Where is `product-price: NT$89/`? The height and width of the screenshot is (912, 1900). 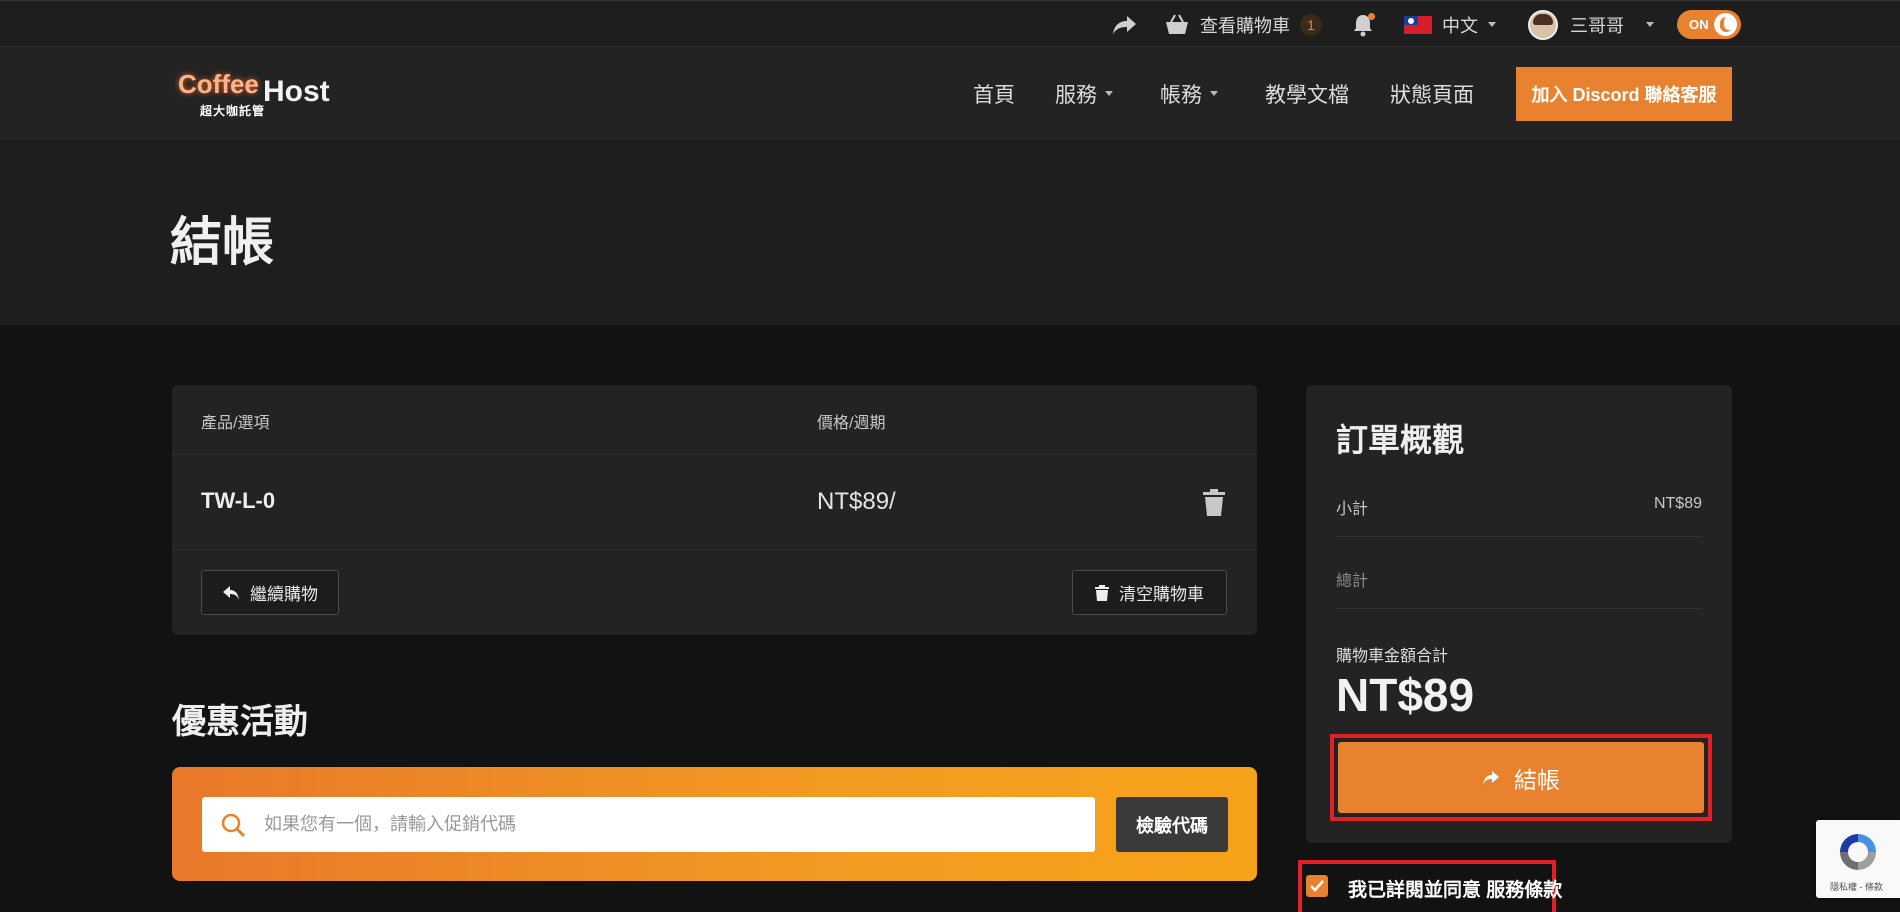
product-price: NT$89/ is located at coordinates (856, 501).